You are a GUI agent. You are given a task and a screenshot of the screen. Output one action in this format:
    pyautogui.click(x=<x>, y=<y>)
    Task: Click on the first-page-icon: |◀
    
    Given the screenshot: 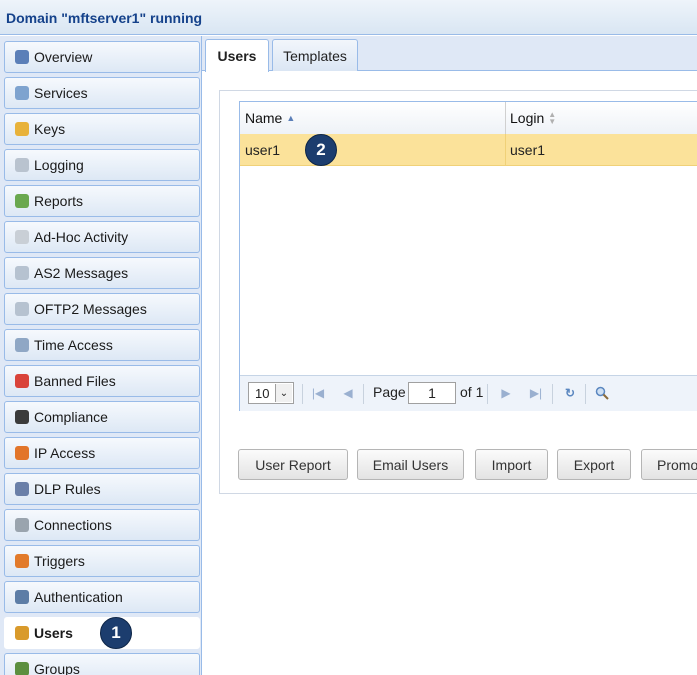 What is the action you would take?
    pyautogui.click(x=318, y=393)
    